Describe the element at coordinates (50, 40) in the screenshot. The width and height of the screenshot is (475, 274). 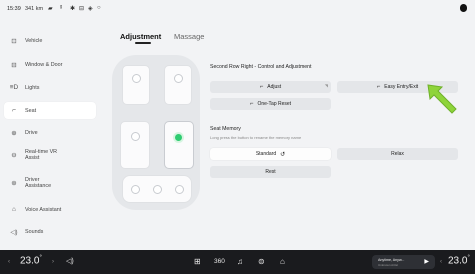
I see `sidebar-item-vehicle: ⊡ Vehicle` at that location.